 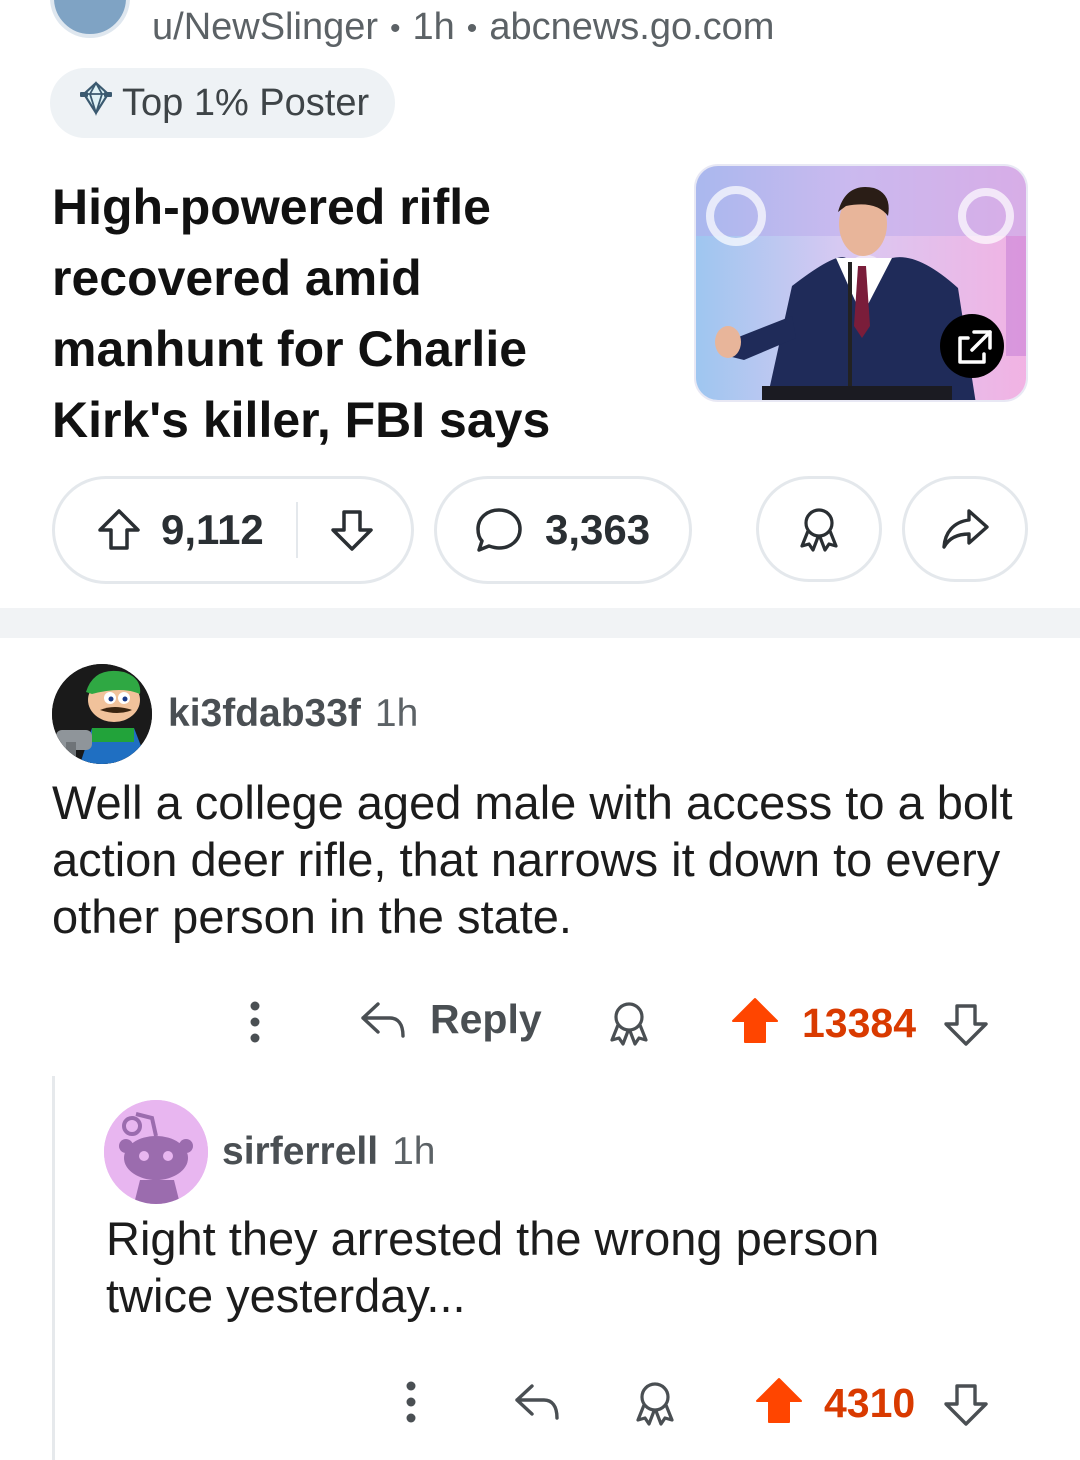 I want to click on author-avatar, so click(x=90, y=19).